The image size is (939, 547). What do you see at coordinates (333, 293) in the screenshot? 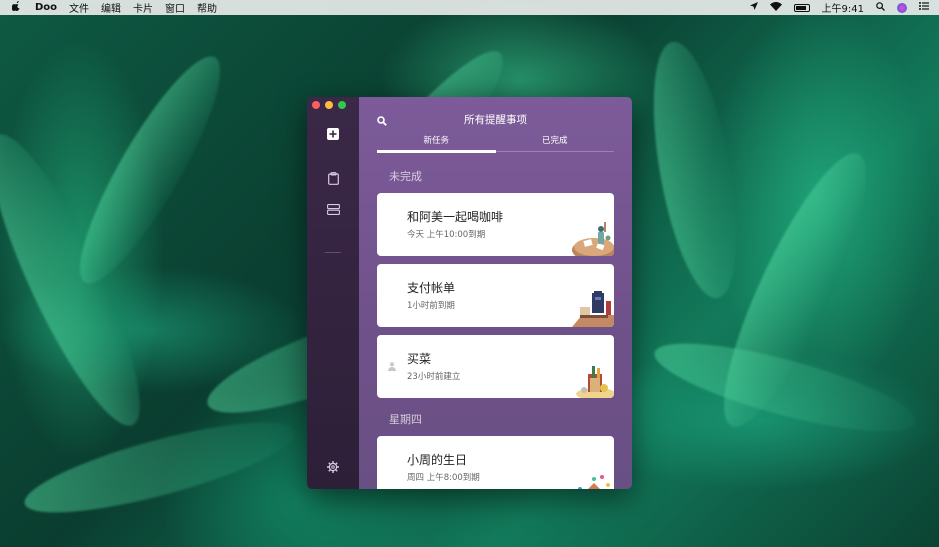
I see `sidebar` at bounding box center [333, 293].